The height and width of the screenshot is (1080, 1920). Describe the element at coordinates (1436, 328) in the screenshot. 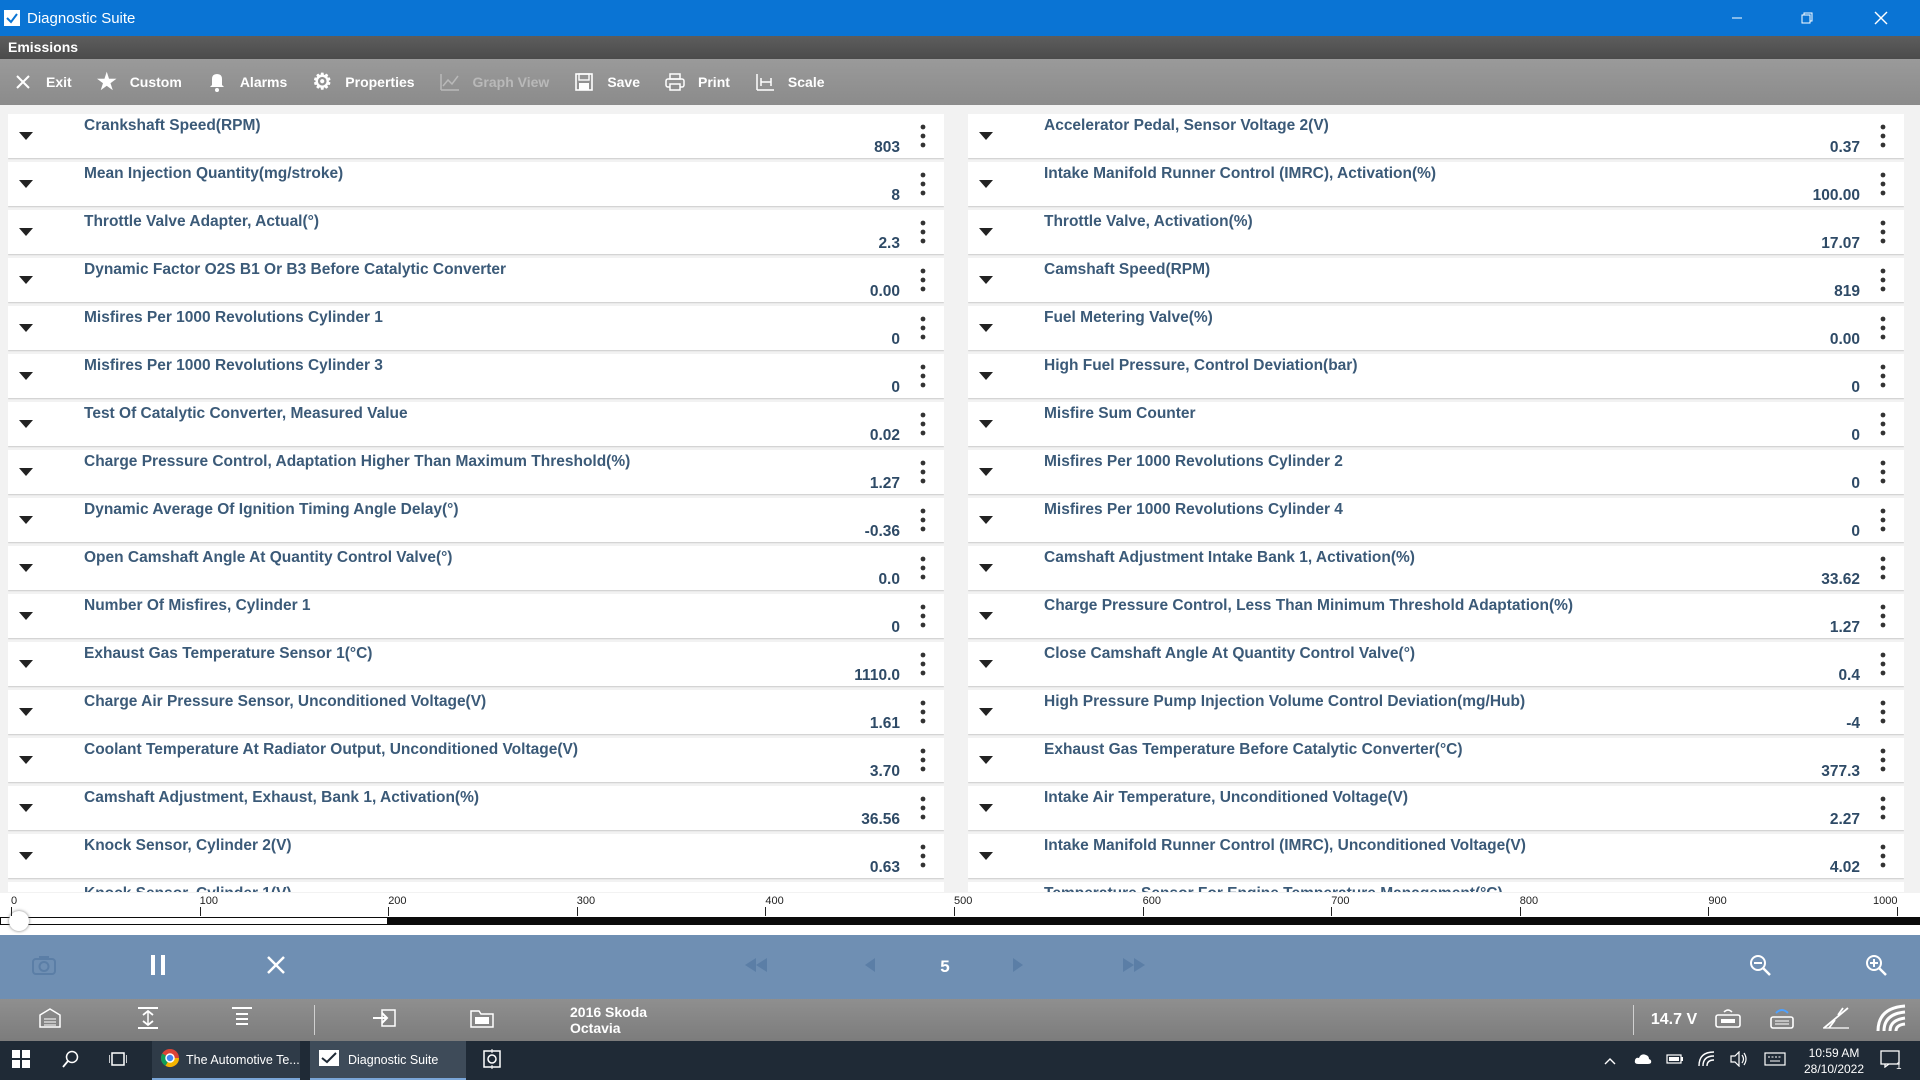

I see `parameter-row: Fuel Metering Valve(%) 0.00` at that location.